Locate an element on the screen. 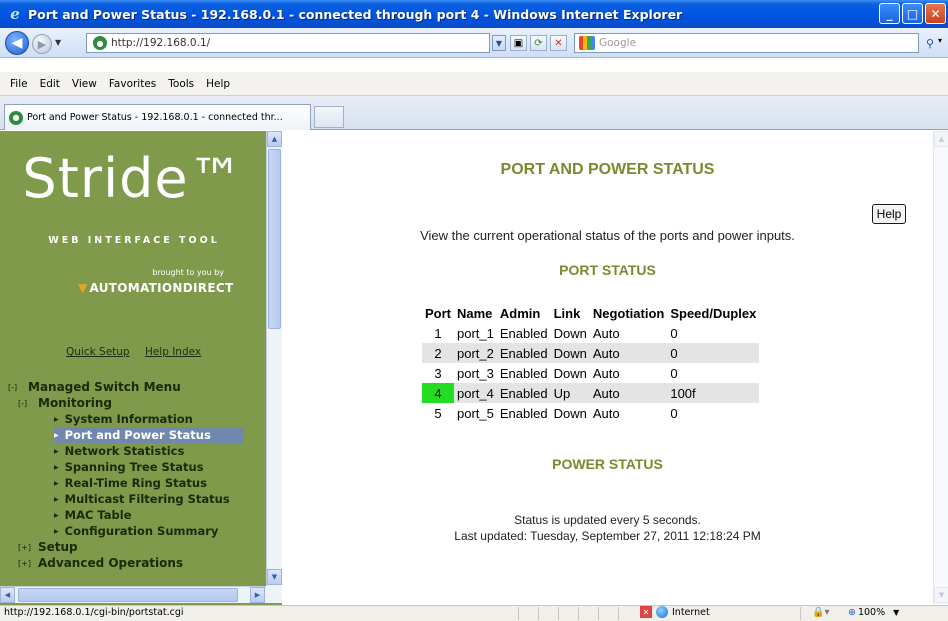 Image resolution: width=948 pixels, height=621 pixels. column-header: Admin is located at coordinates (520, 313).